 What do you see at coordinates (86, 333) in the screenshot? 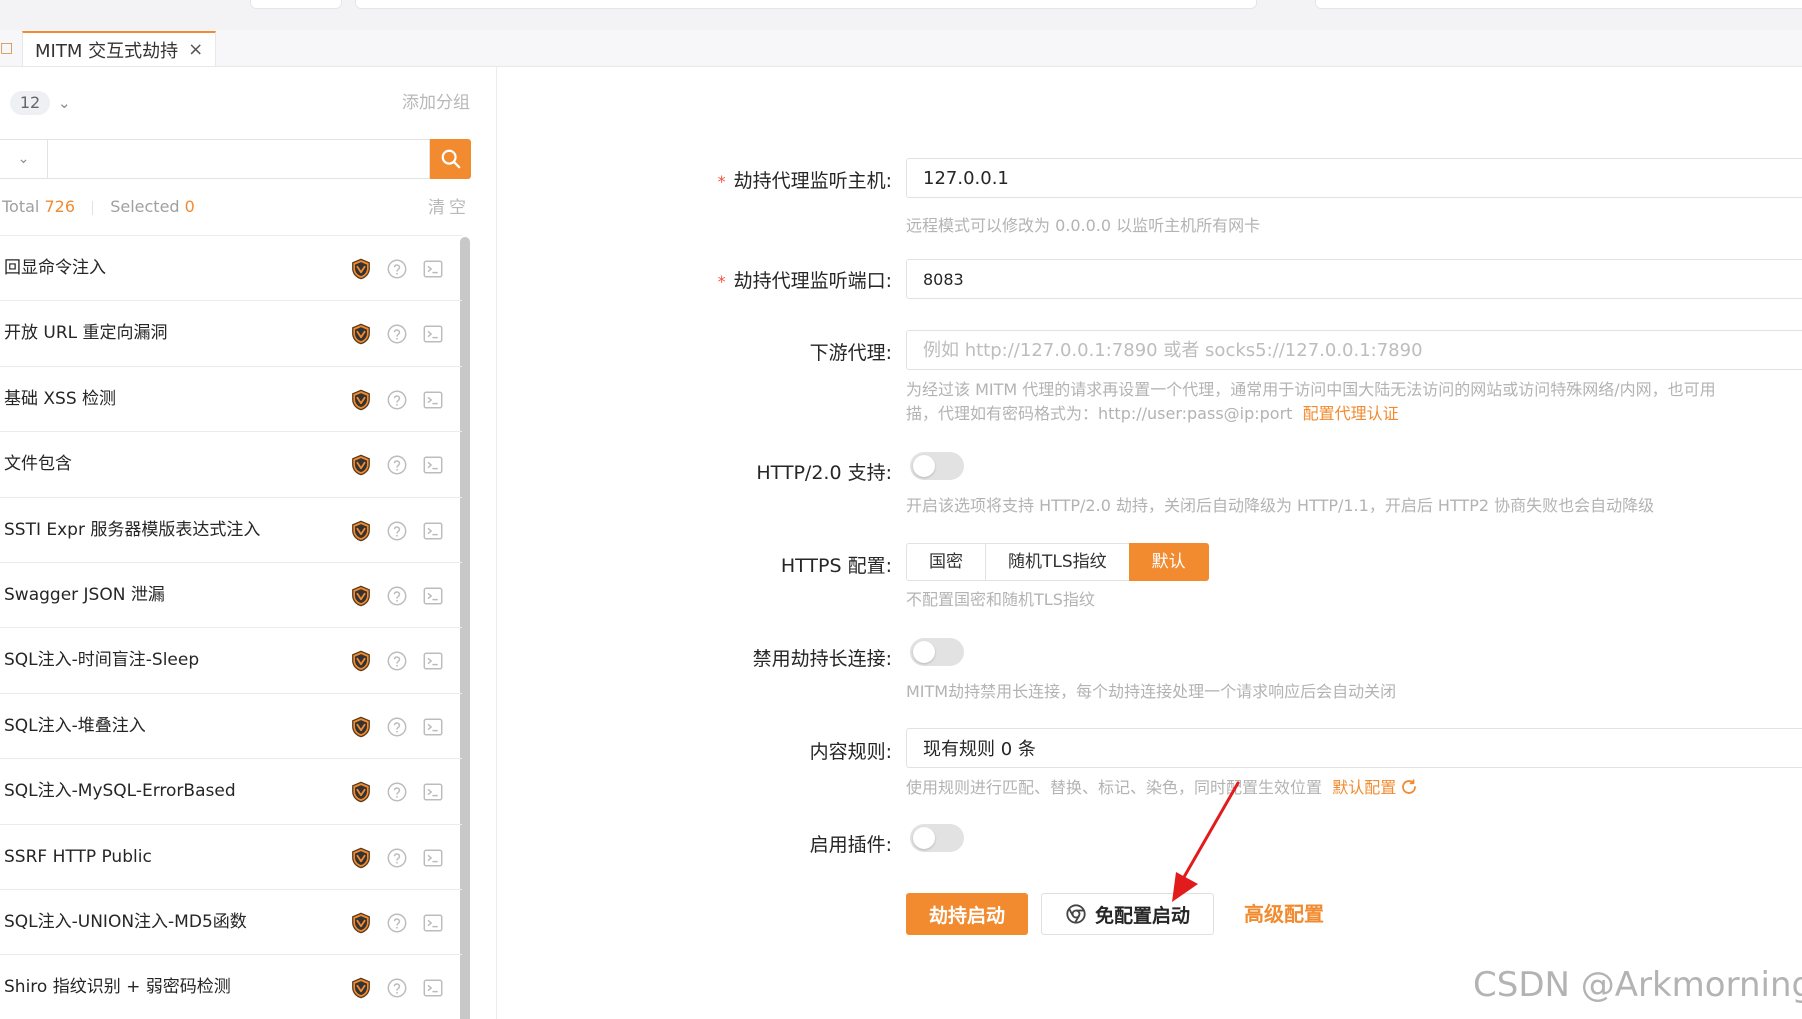
I see `plugin-name: 开放 URL 重定向漏洞` at bounding box center [86, 333].